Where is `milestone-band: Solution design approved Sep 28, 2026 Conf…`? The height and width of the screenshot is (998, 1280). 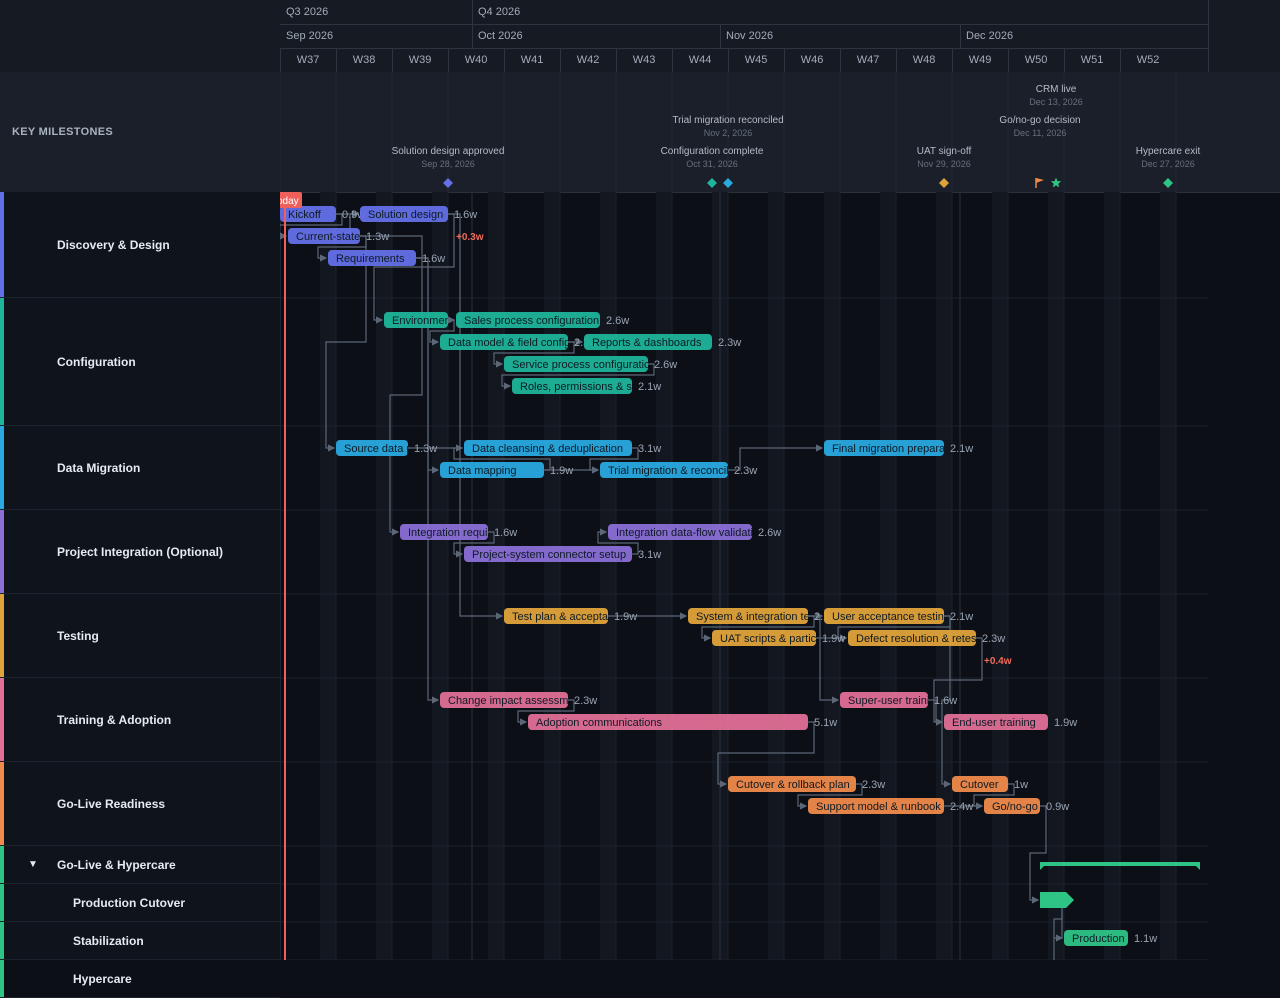 milestone-band: Solution design approved Sep 28, 2026 Conf… is located at coordinates (779, 132).